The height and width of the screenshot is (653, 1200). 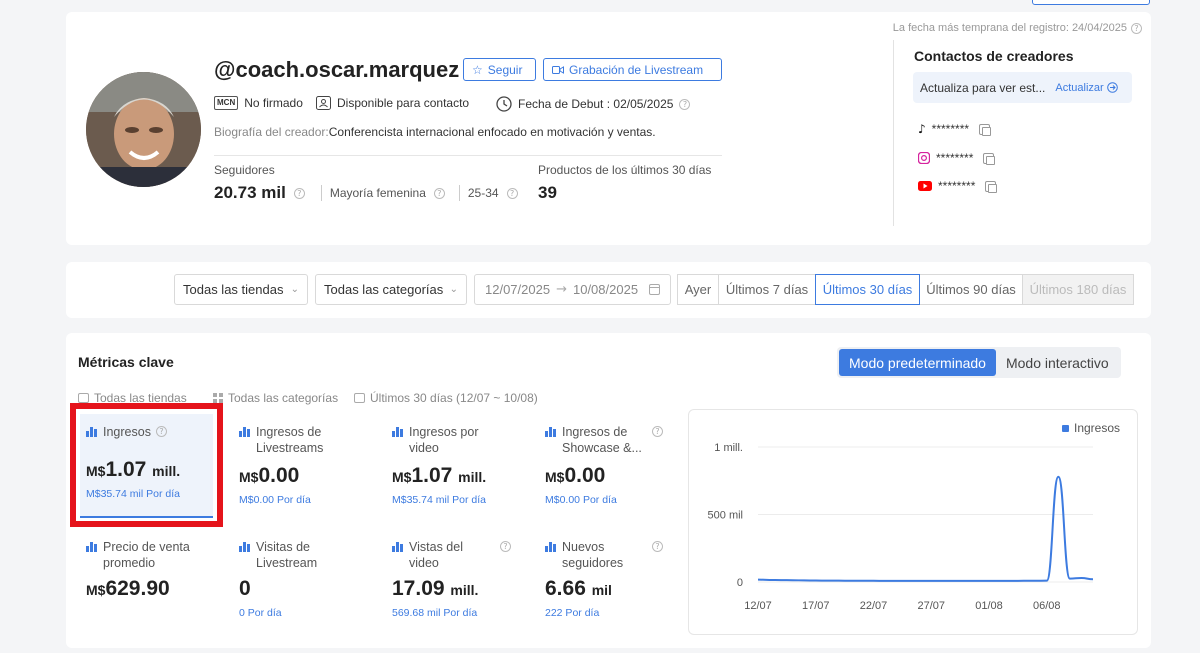 What do you see at coordinates (932, 606) in the screenshot?
I see `x-tick-label: 27/07` at bounding box center [932, 606].